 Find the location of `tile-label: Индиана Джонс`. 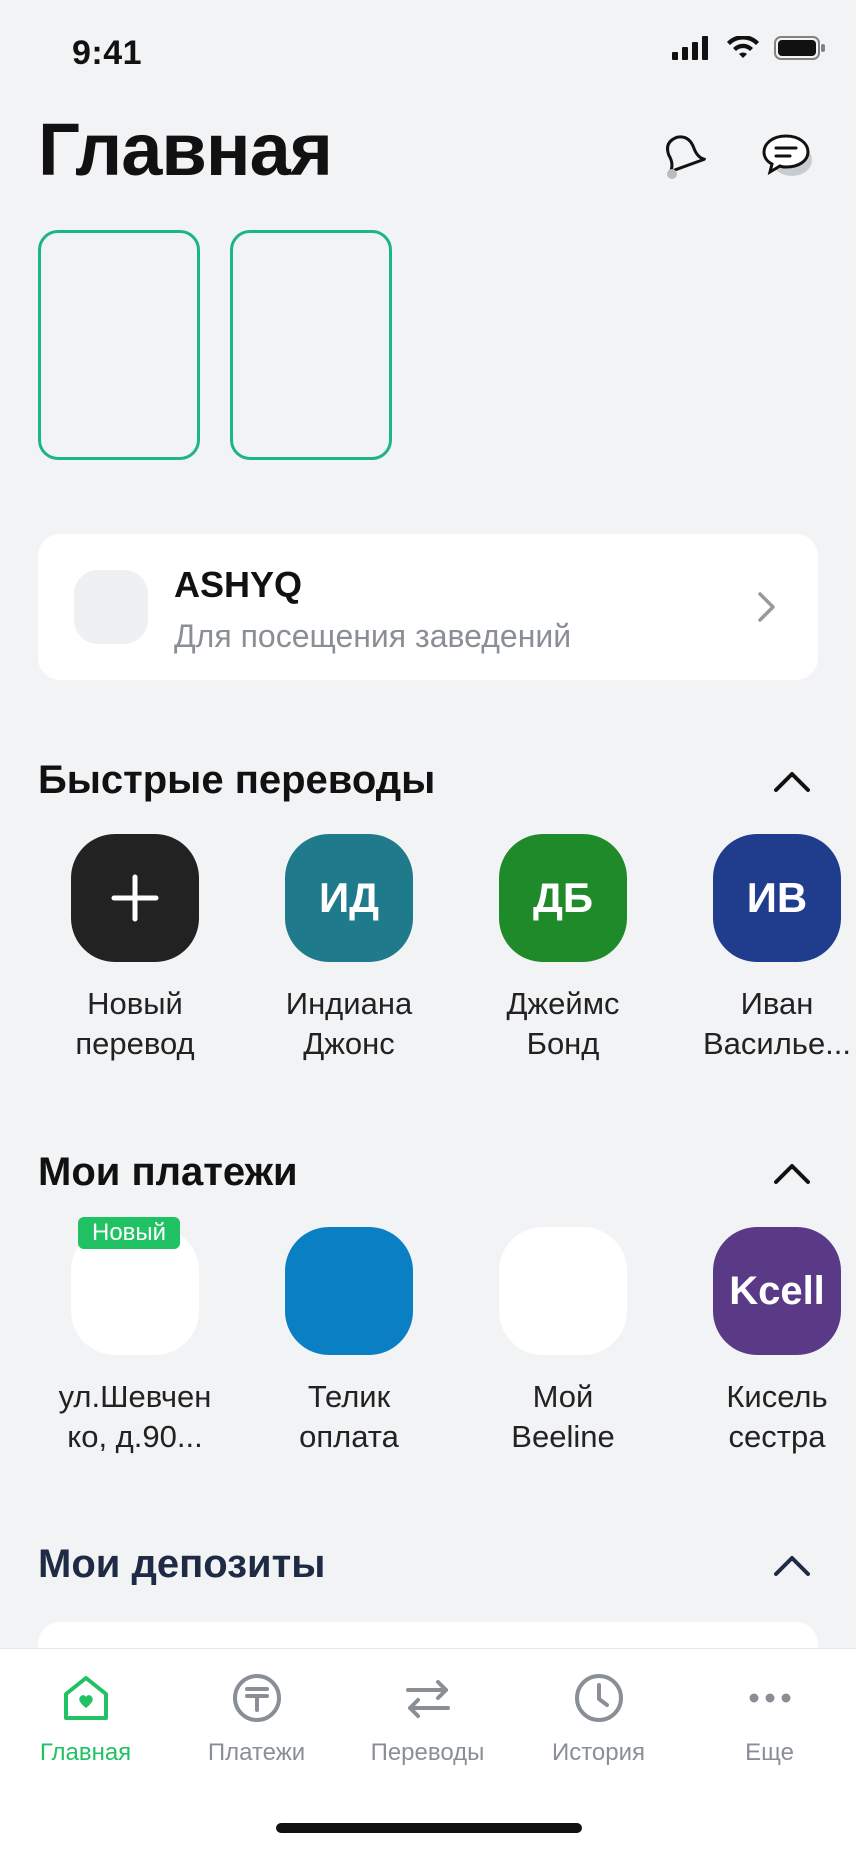

tile-label: Индиана Джонс is located at coordinates (349, 1023).